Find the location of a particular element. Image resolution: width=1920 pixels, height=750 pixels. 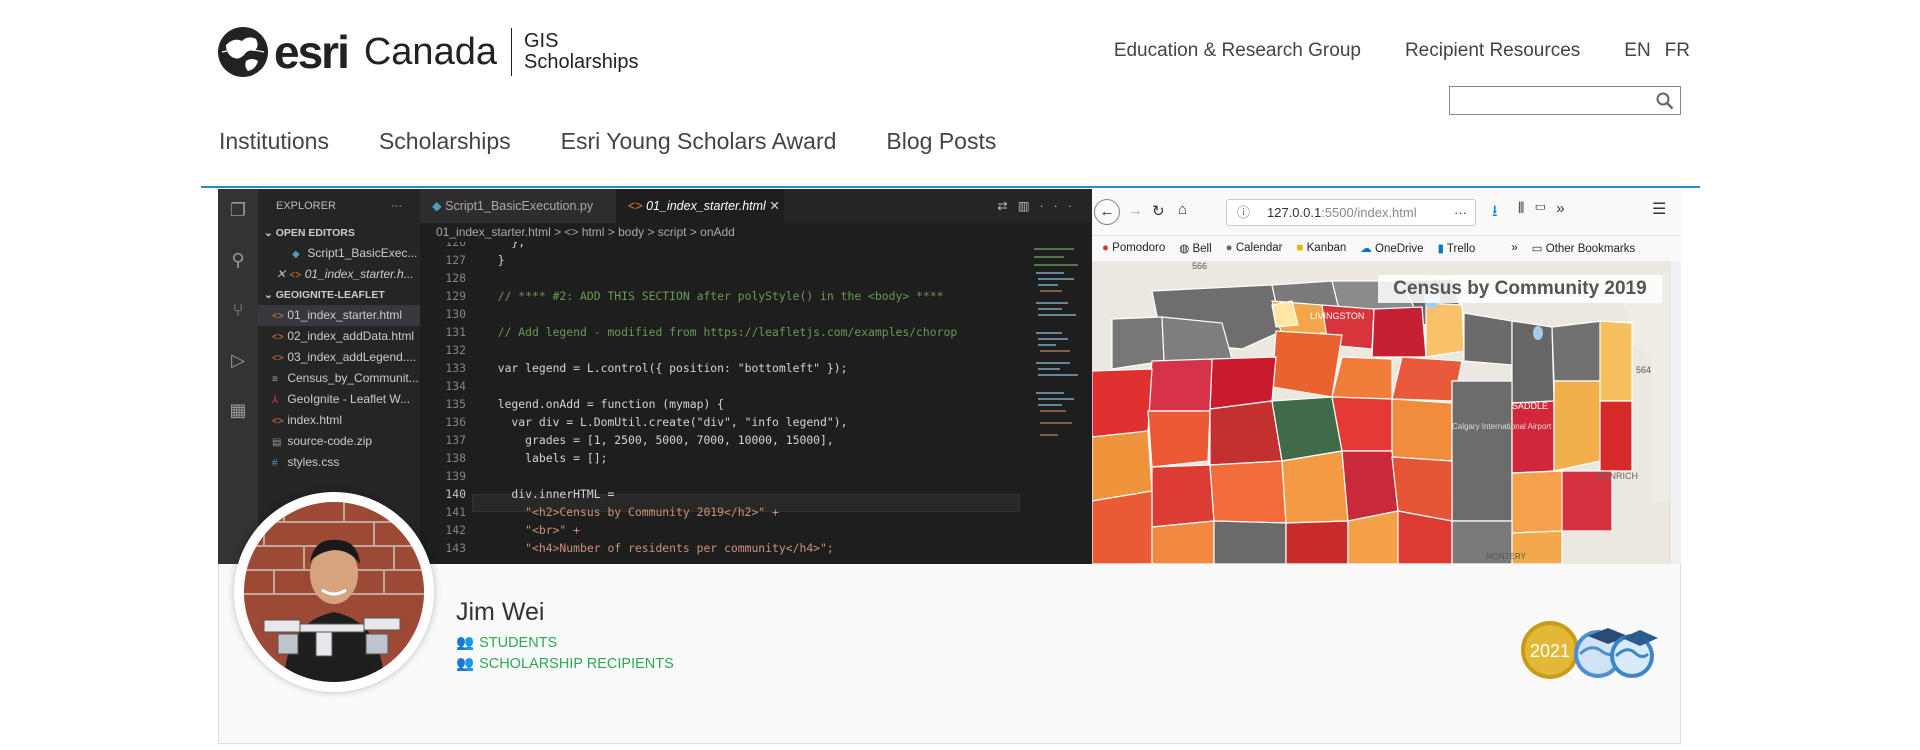

map-label: SADDLE is located at coordinates (1530, 406).